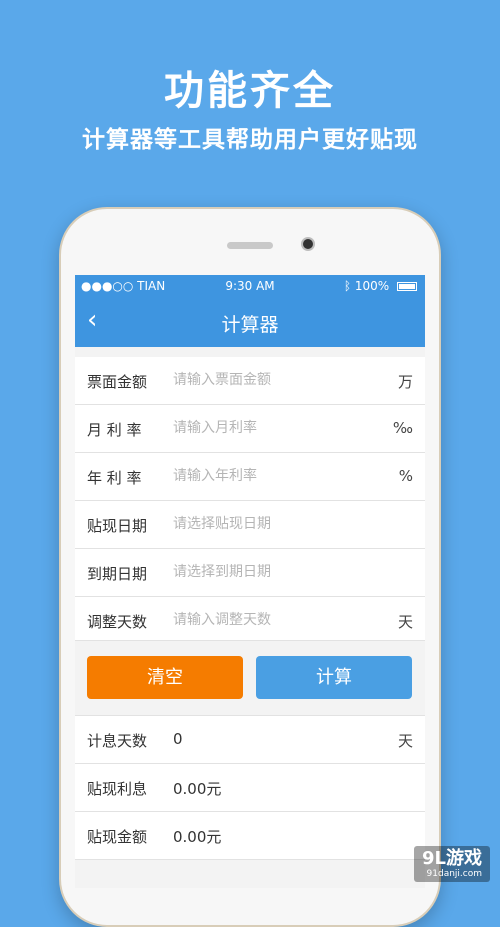 Image resolution: width=500 pixels, height=927 pixels. What do you see at coordinates (250, 836) in the screenshot?
I see `result-row-discount-amount: 贴现金额 0.00元` at bounding box center [250, 836].